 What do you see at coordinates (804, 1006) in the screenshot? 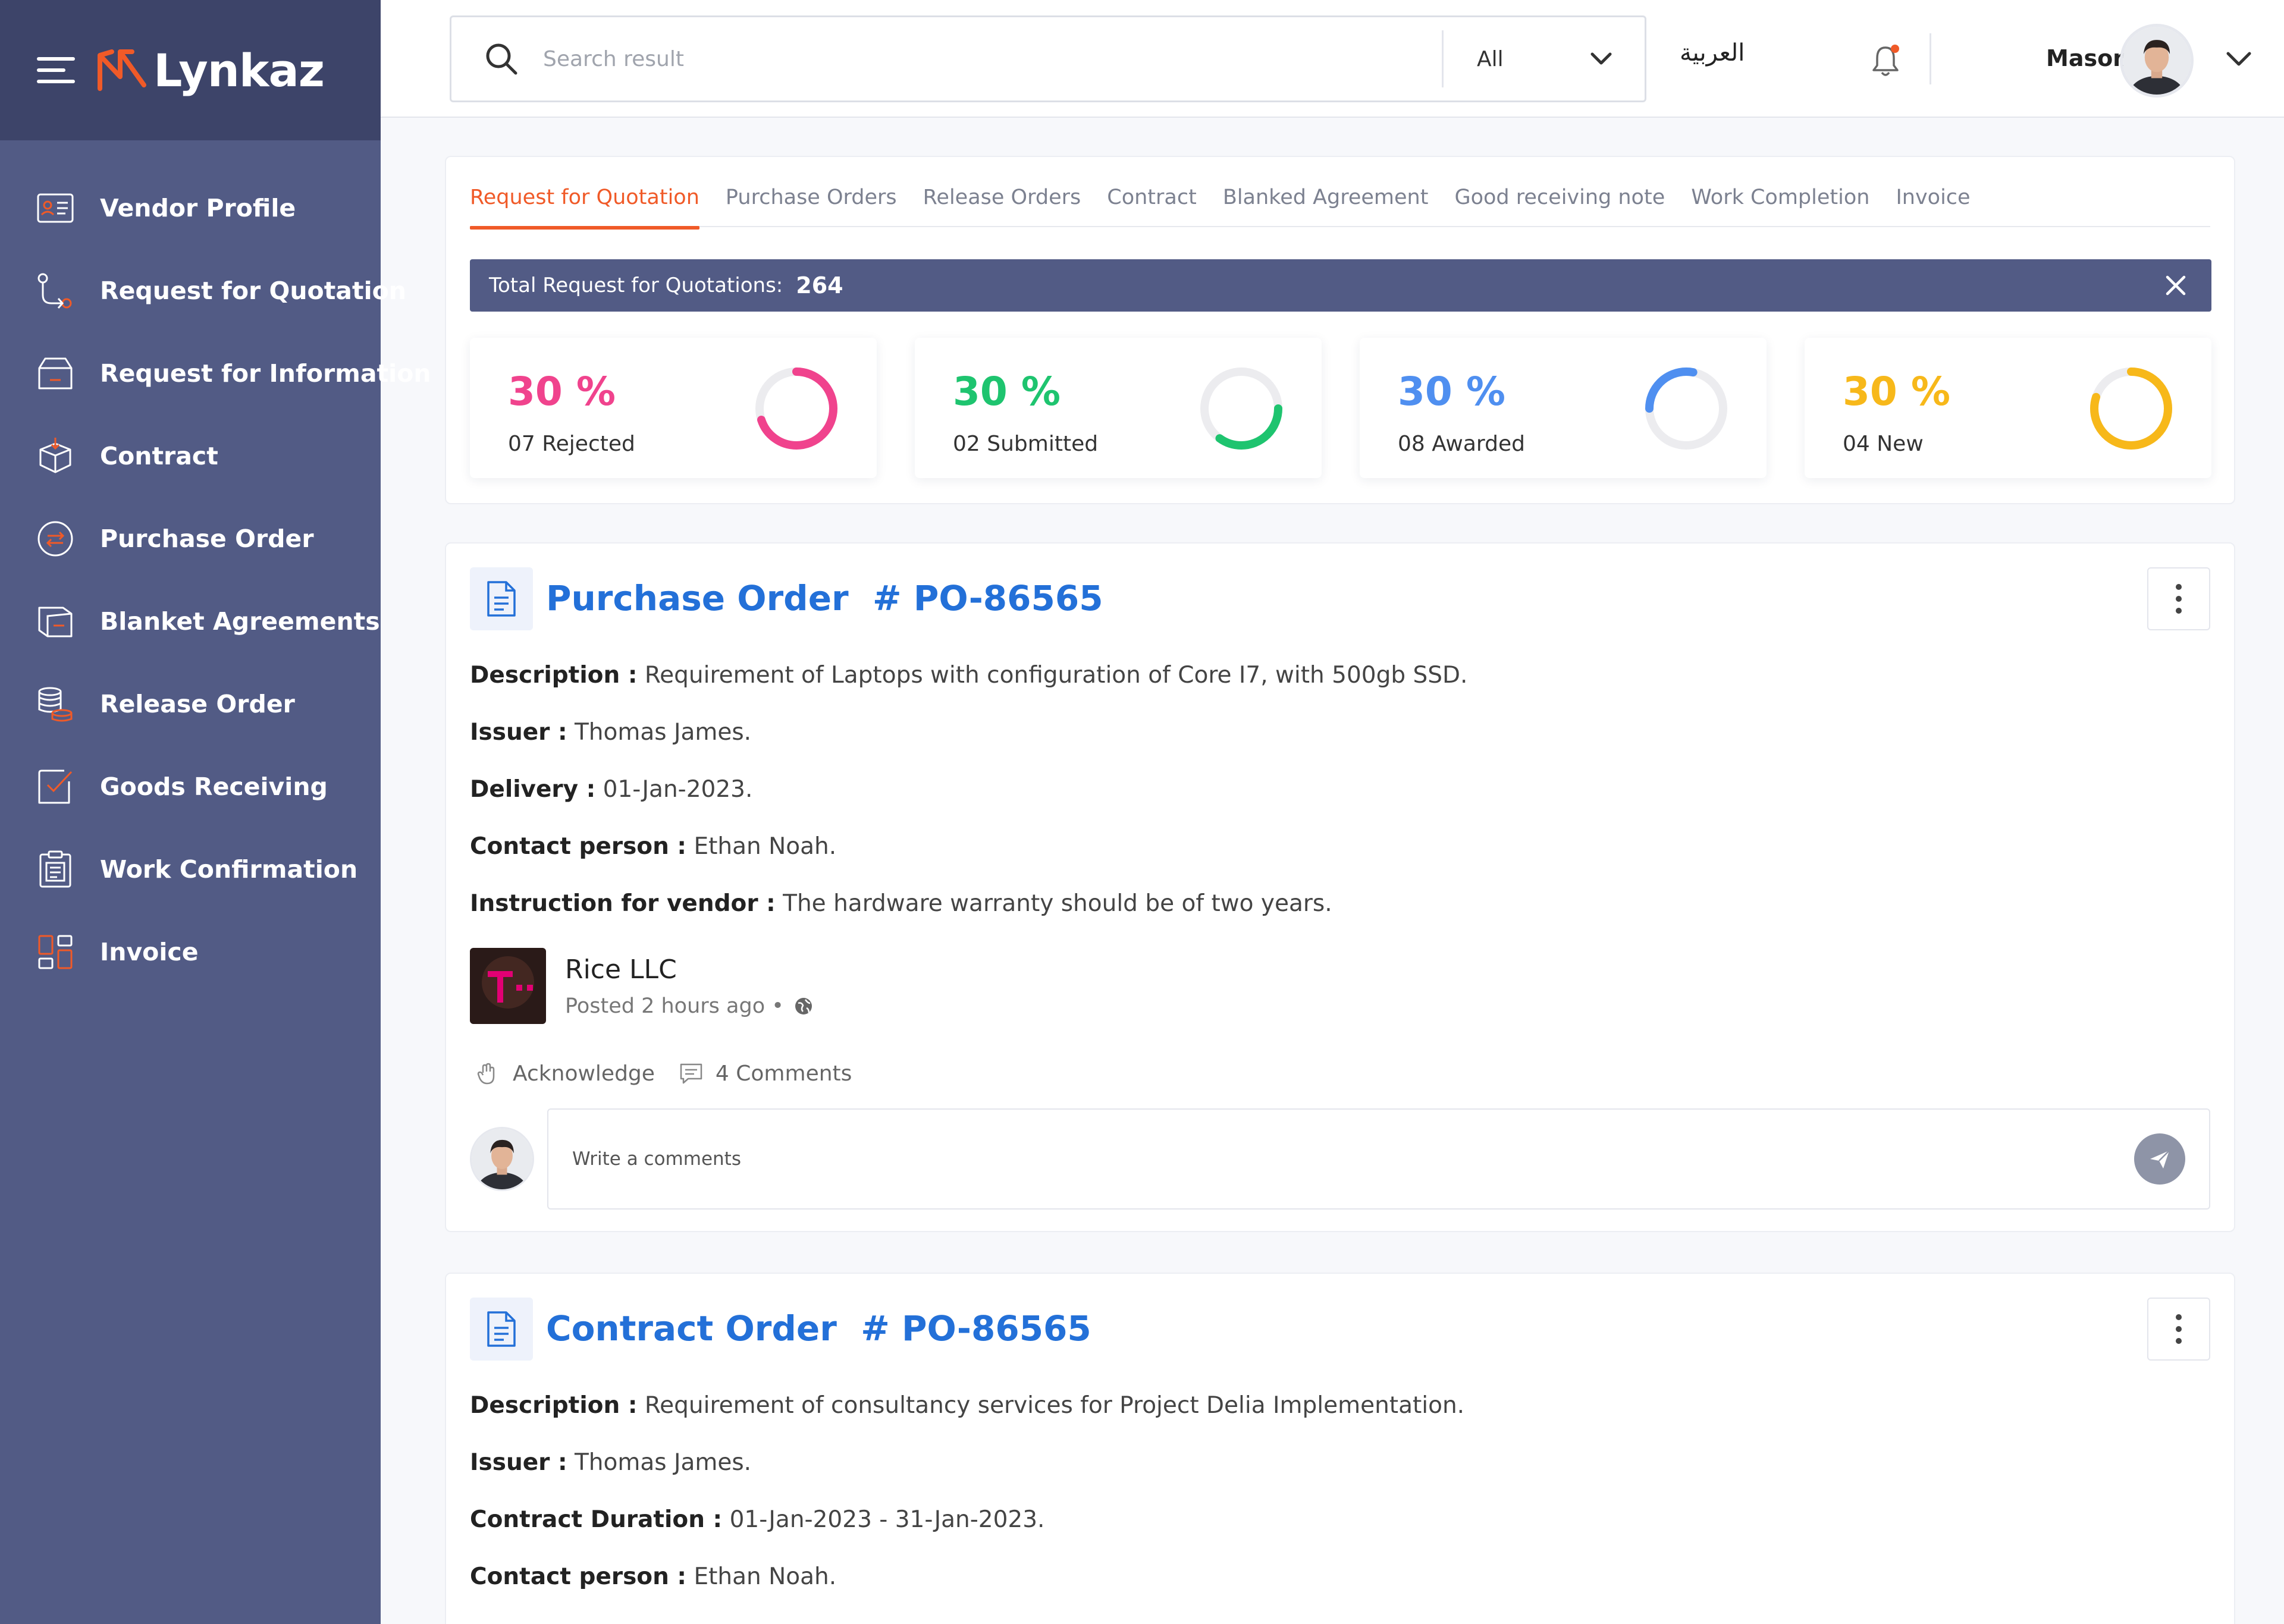
I see `globe-icon` at bounding box center [804, 1006].